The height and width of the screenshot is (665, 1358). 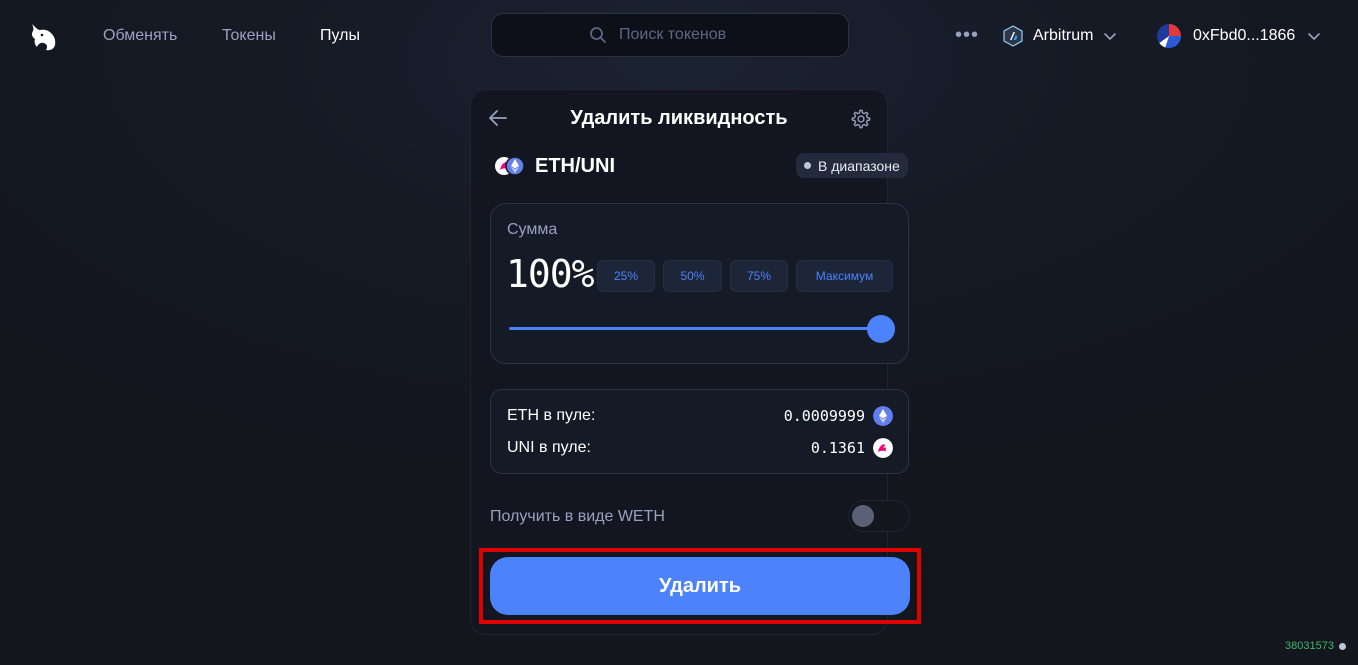 I want to click on block-number-value: 38031573, so click(x=1309, y=646).